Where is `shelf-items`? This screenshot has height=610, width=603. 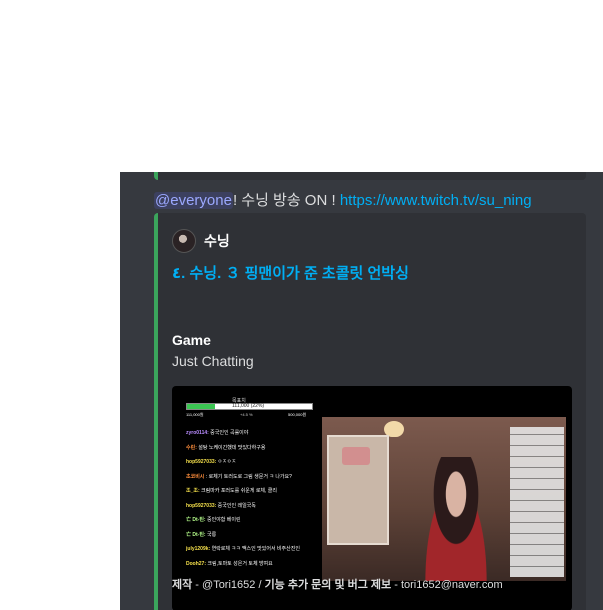
shelf-items is located at coordinates (356, 456).